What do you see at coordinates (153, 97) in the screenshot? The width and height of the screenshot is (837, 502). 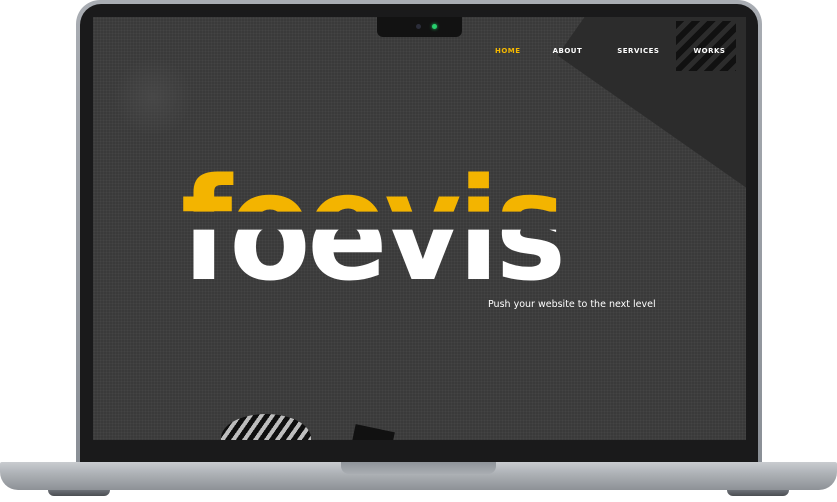 I see `background-decoration-blur` at bounding box center [153, 97].